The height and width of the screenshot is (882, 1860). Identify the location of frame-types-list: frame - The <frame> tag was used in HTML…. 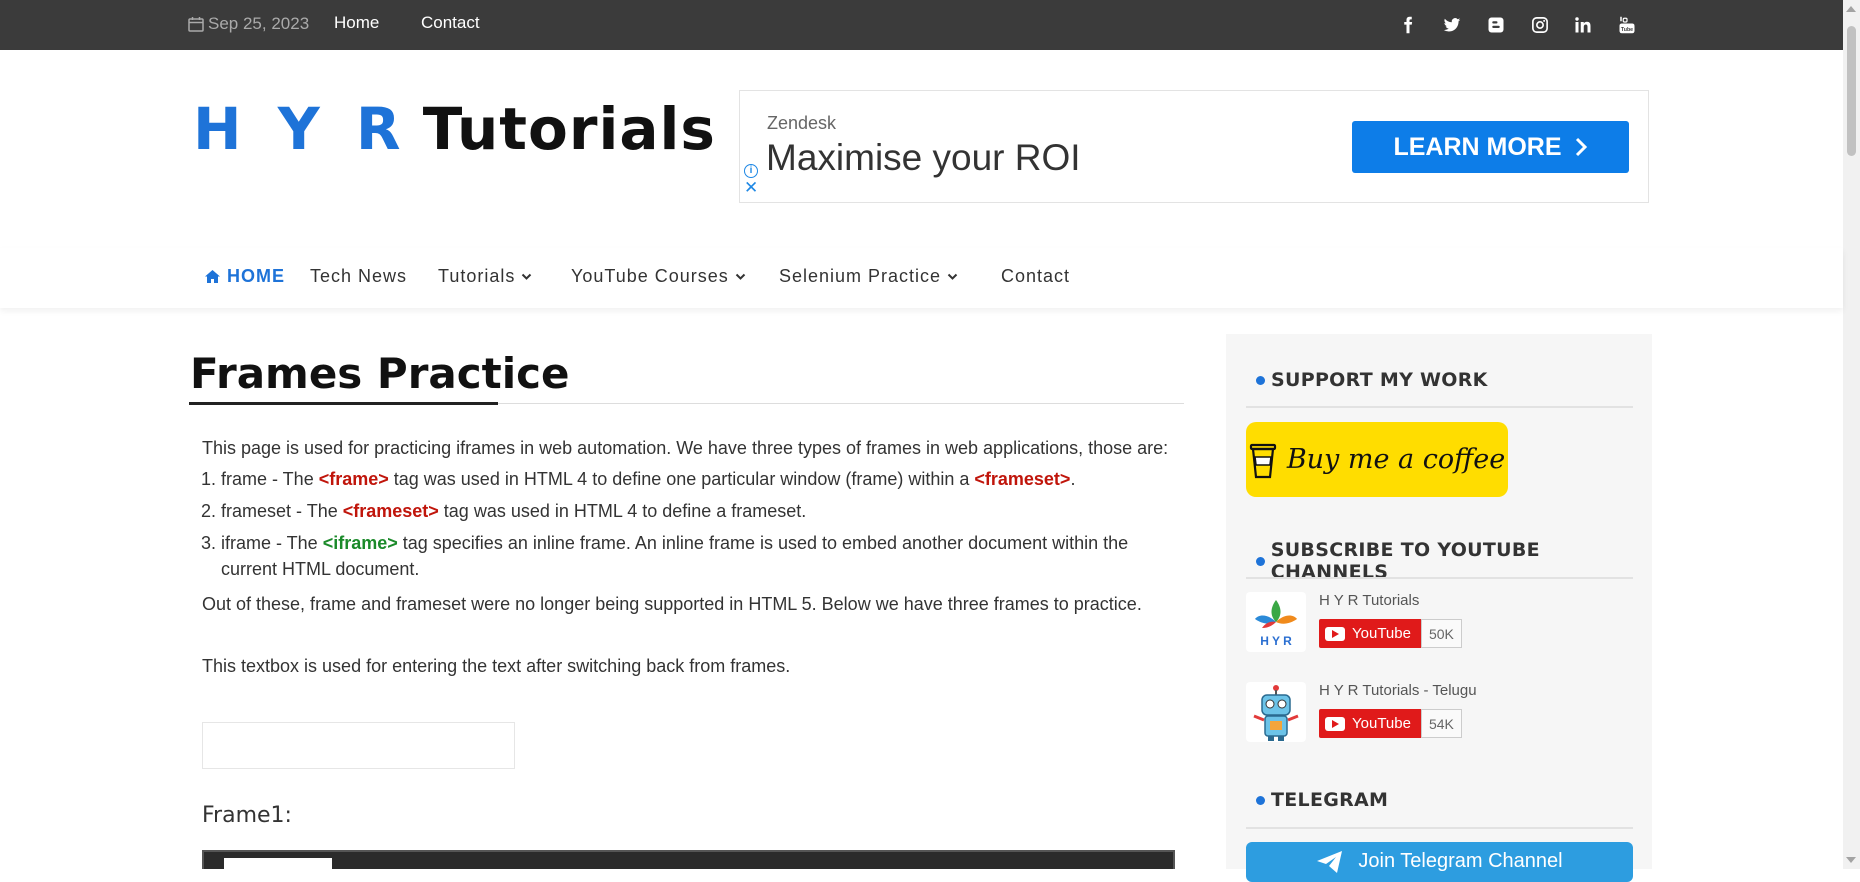
(687, 524).